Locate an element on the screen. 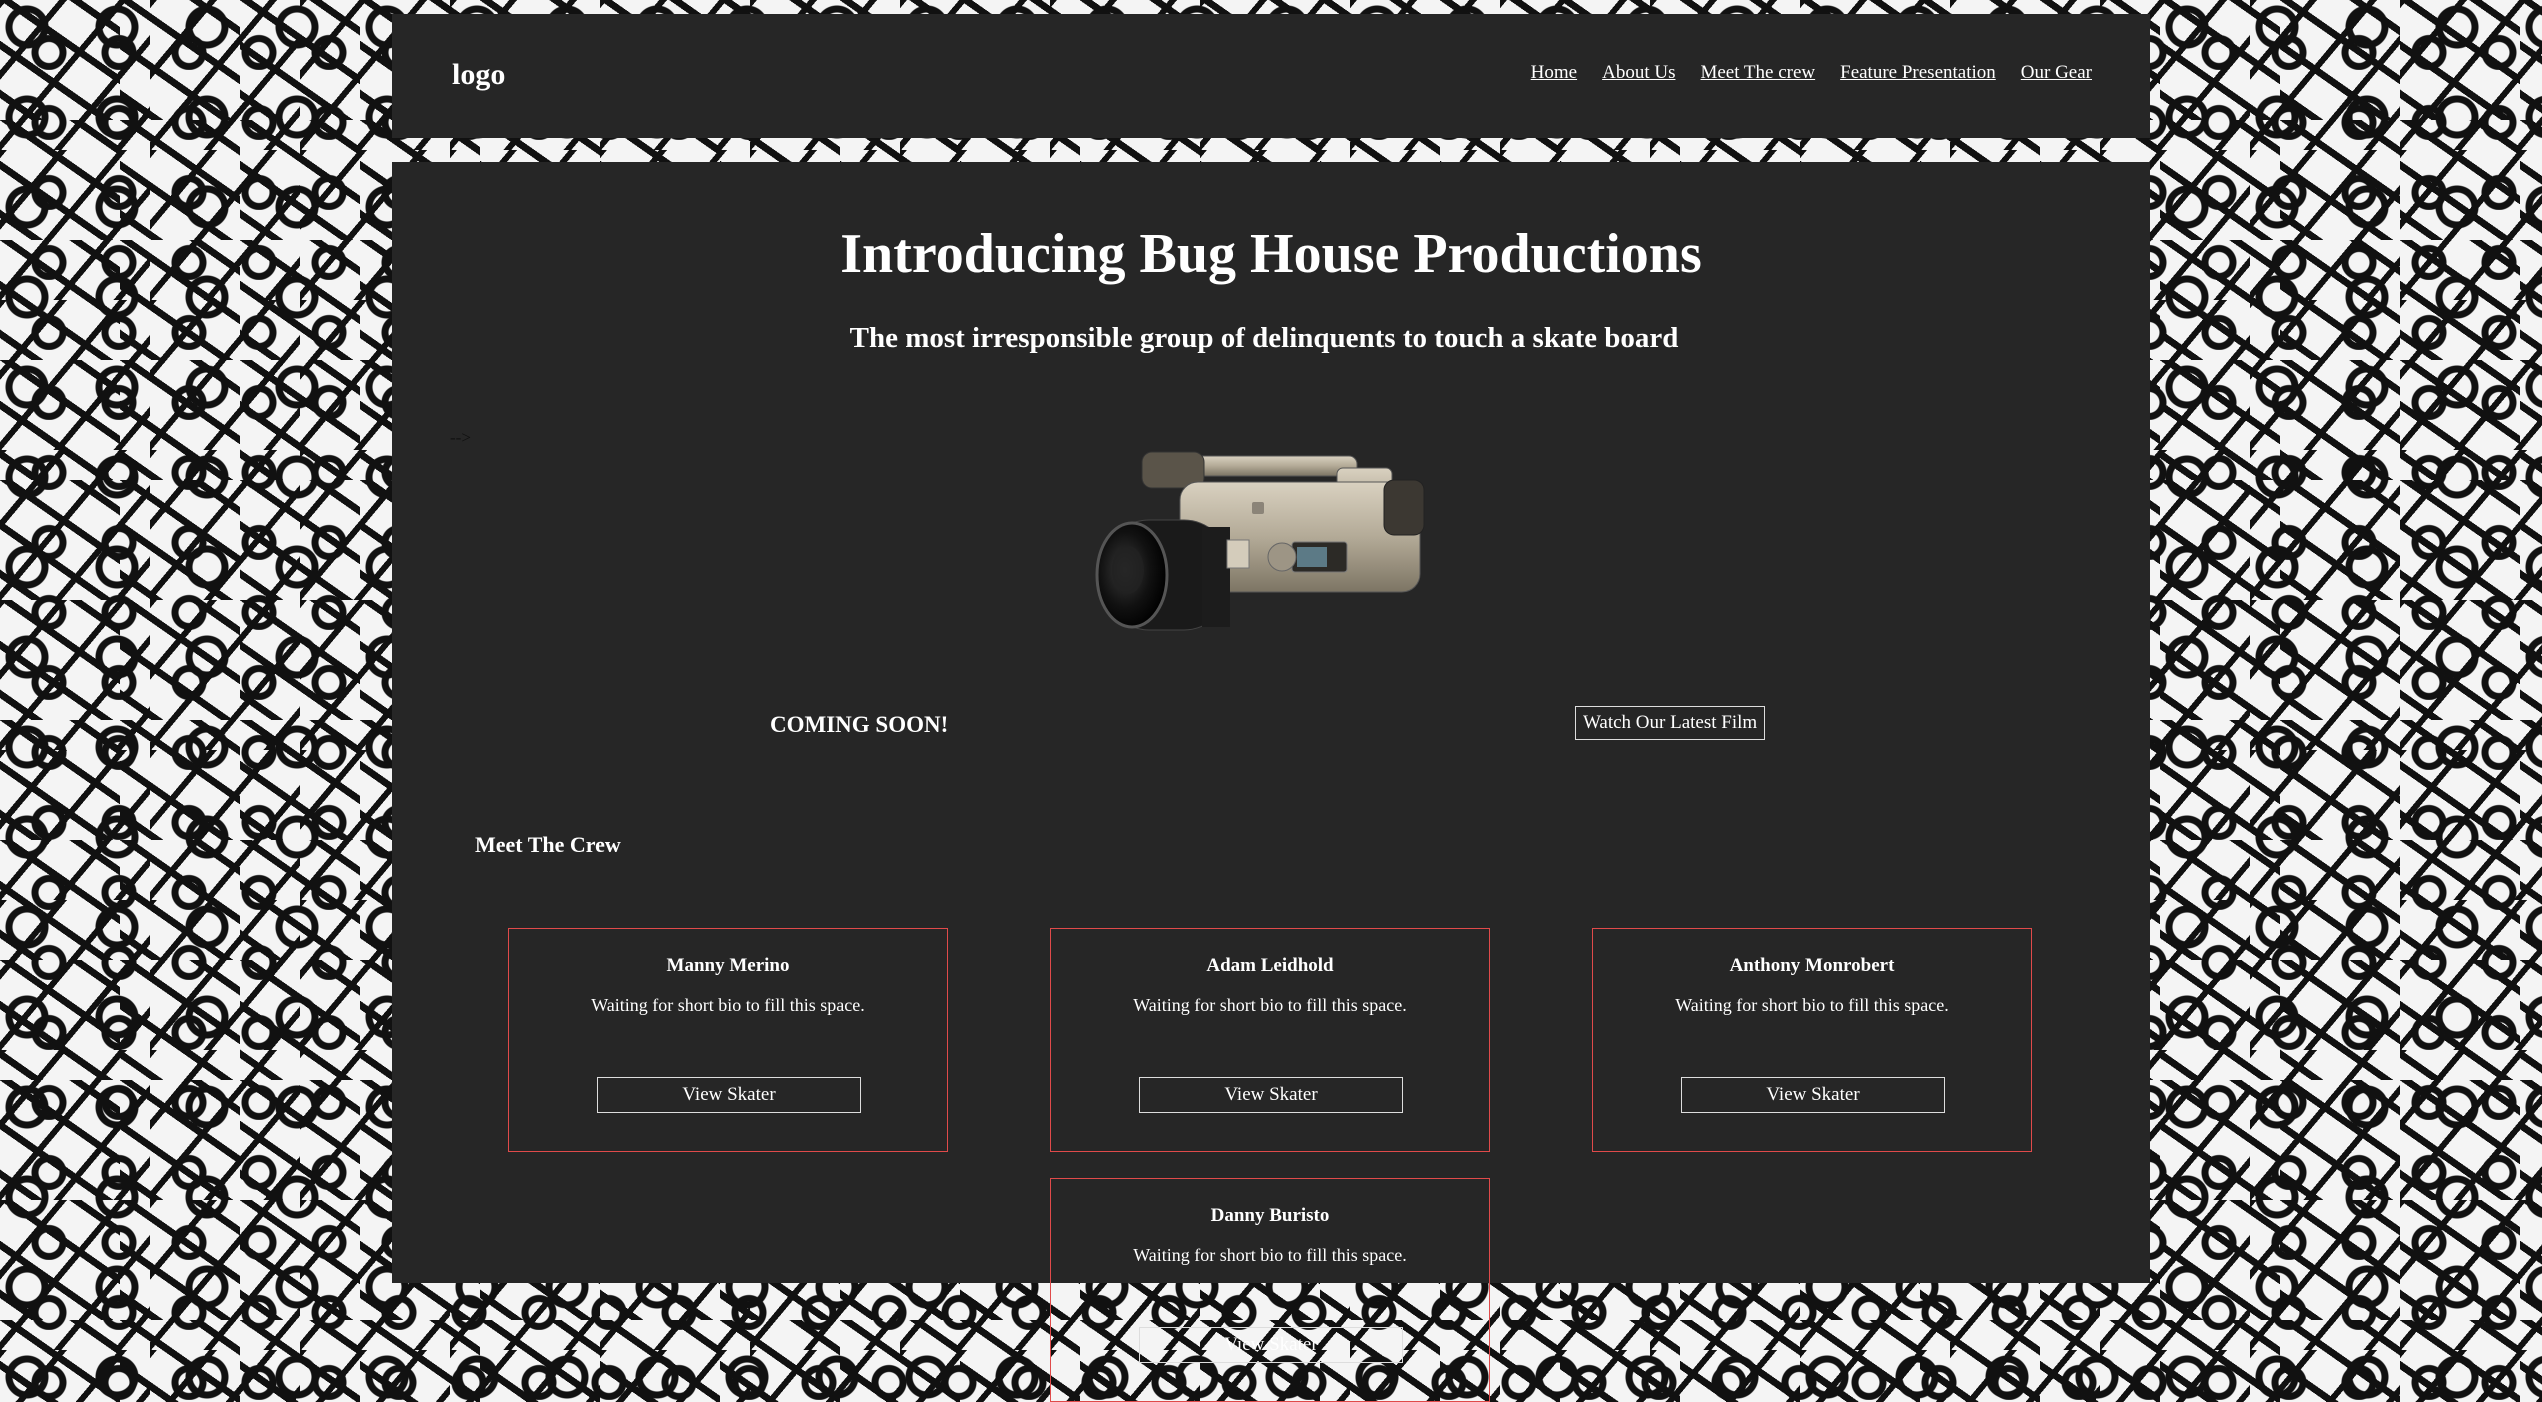 The width and height of the screenshot is (2542, 1402). camcorder-image is located at coordinates (1260, 541).